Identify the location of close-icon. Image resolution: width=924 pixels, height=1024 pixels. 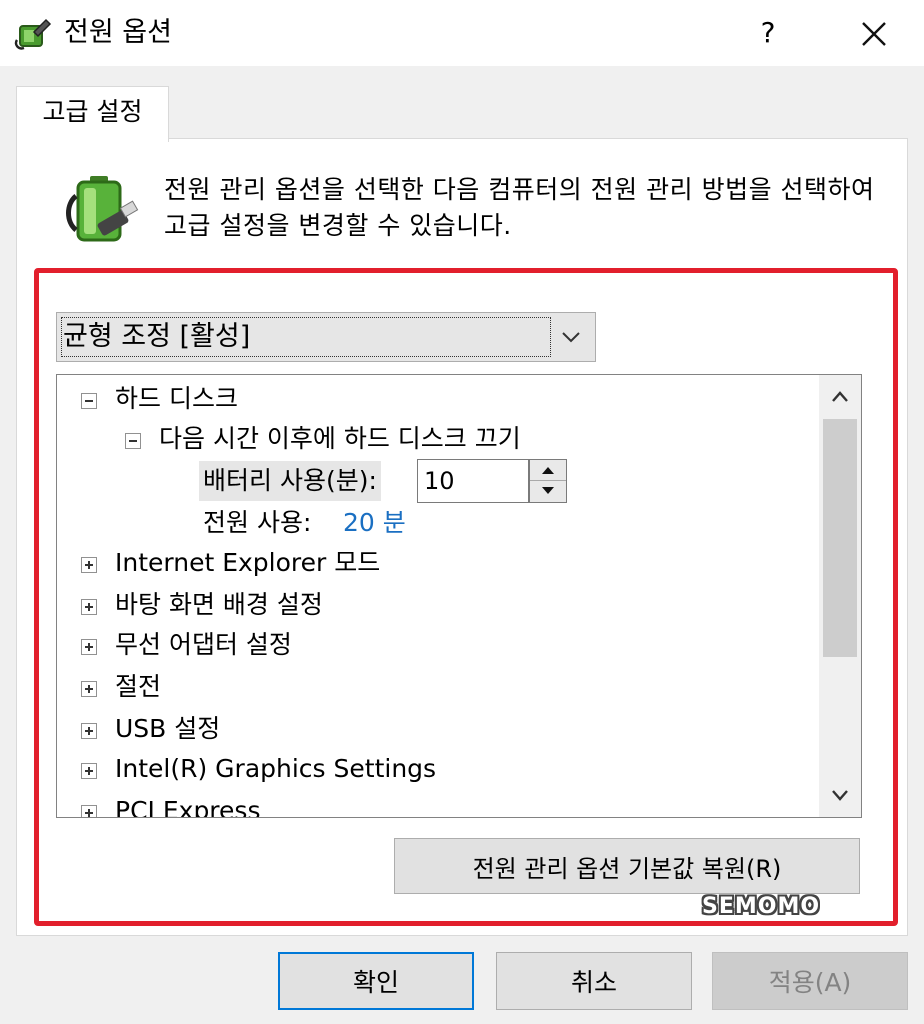
(874, 33).